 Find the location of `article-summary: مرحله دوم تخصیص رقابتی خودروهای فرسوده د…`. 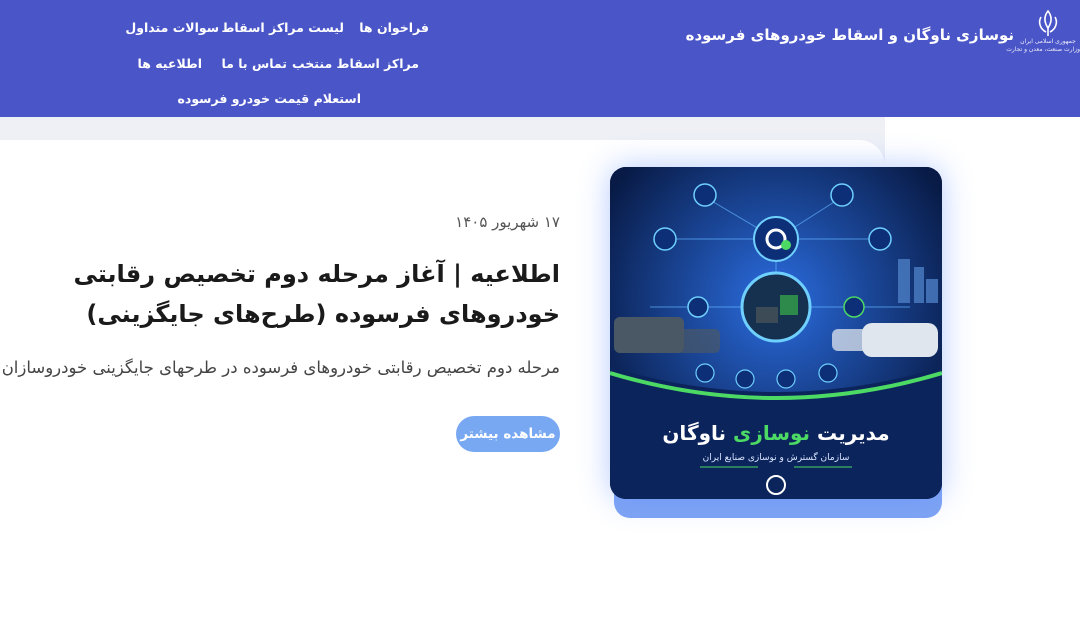

article-summary: مرحله دوم تخصیص رقابتی خودروهای فرسوده د… is located at coordinates (280, 367).